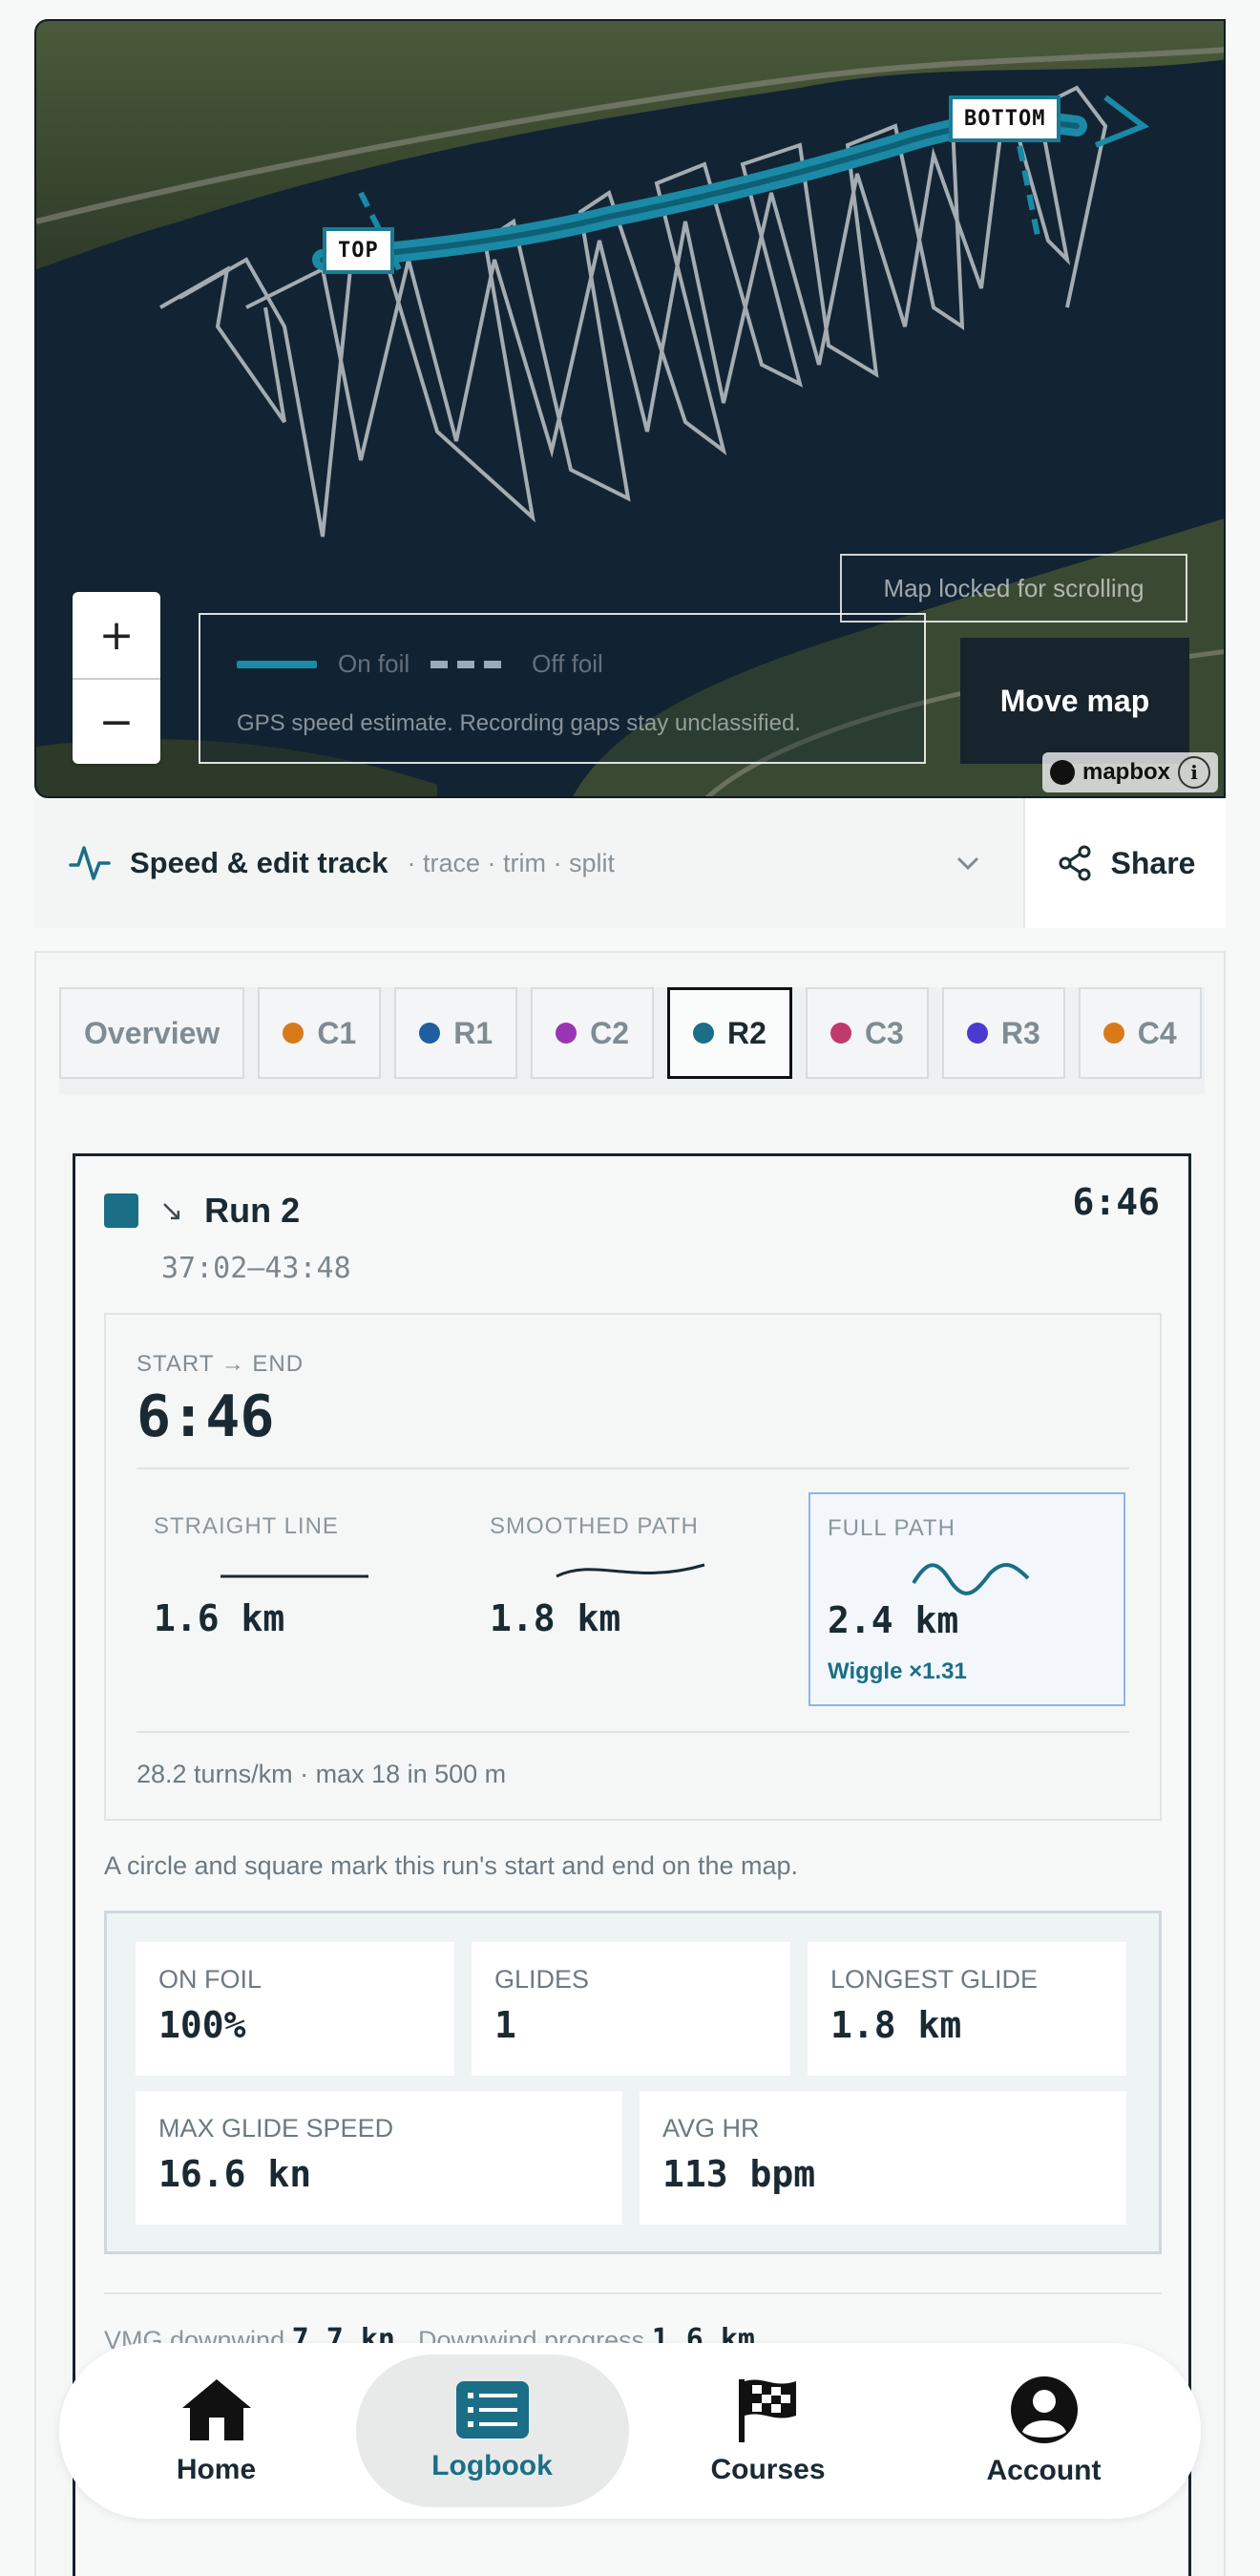 This screenshot has height=2576, width=1260. What do you see at coordinates (1194, 772) in the screenshot?
I see `info-icon: i` at bounding box center [1194, 772].